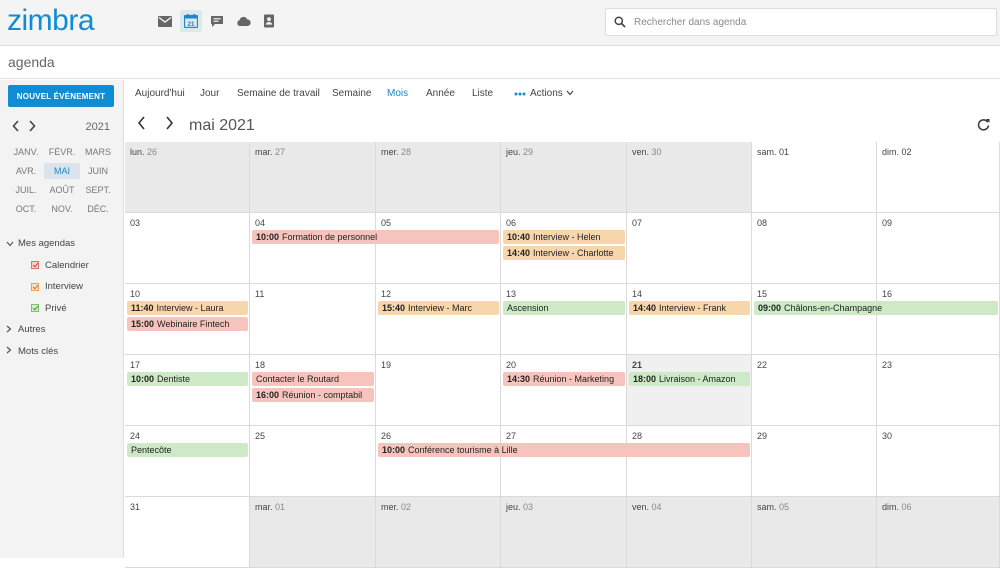 This screenshot has height=568, width=1000. Describe the element at coordinates (689, 461) in the screenshot. I see `day-cell: 28` at that location.